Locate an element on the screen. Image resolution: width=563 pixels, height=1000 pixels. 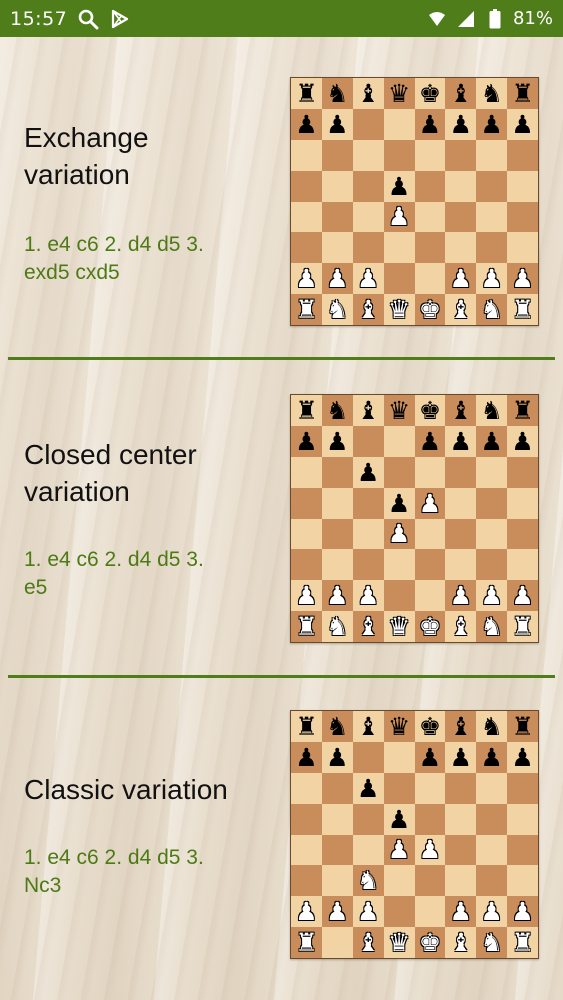
black-king-icon: ♚ is located at coordinates (430, 410).